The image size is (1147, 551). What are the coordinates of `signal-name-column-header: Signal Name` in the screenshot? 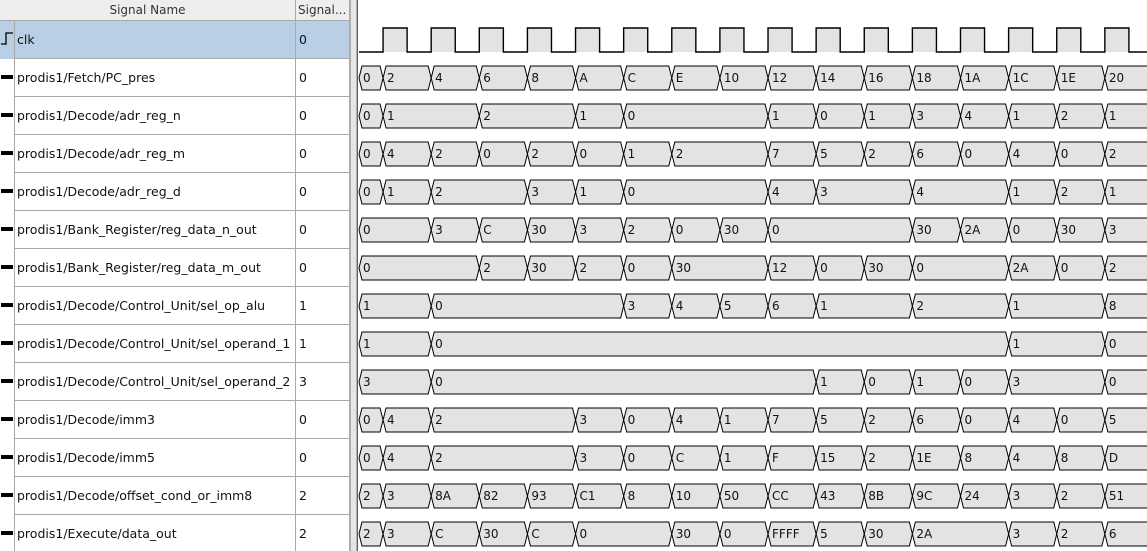 It's located at (148, 10).